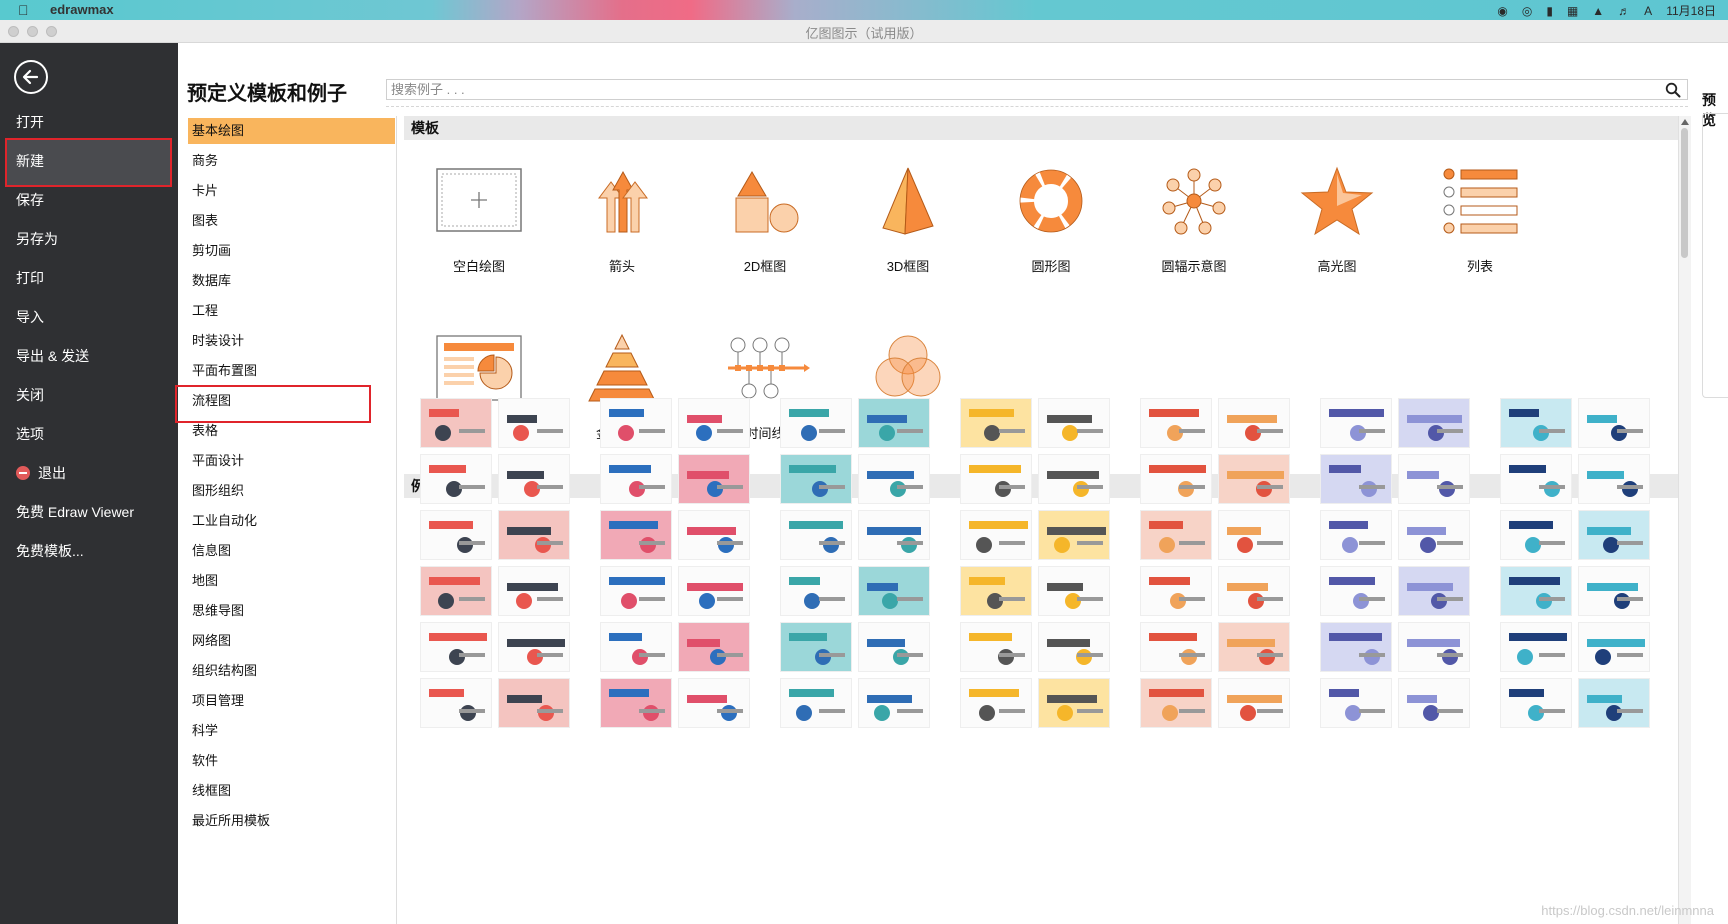 The width and height of the screenshot is (1728, 924). Describe the element at coordinates (30, 200) in the screenshot. I see `sidebar-item-save: 保存` at that location.